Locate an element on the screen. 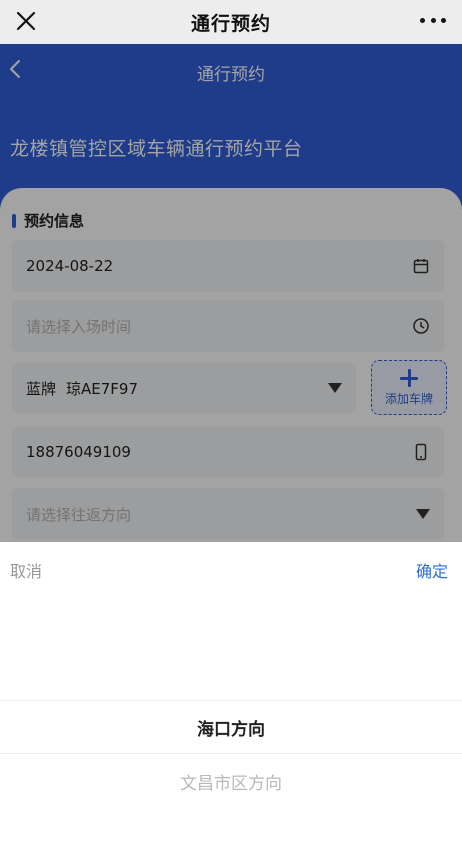 The width and height of the screenshot is (462, 864). picker-confirm-button: 确定 is located at coordinates (432, 570).